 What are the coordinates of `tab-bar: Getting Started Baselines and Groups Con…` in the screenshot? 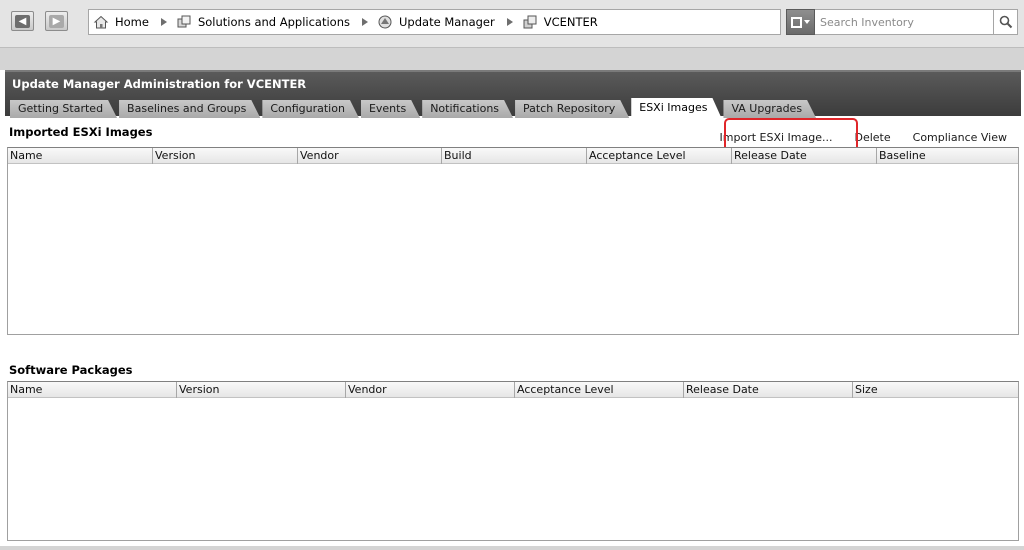 It's located at (414, 108).